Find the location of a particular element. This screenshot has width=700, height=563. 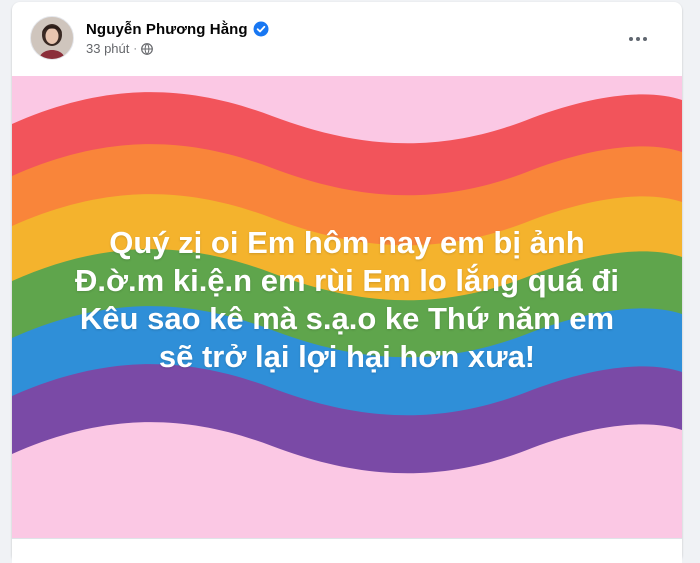

image-text-line: Quý zị oi Em hôm nay em bị ảnh is located at coordinates (347, 242).